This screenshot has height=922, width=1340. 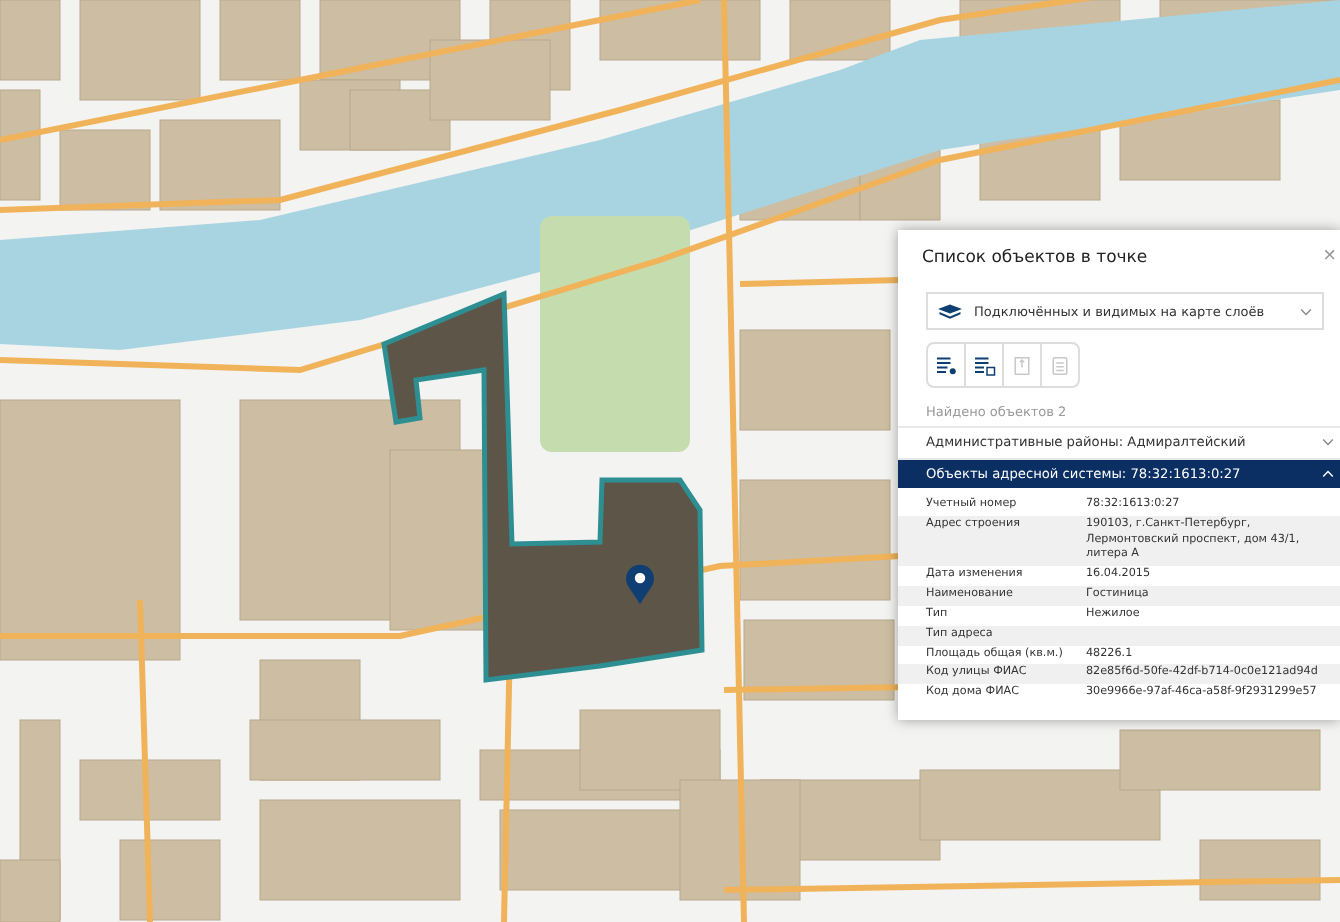 I want to click on selected-building, so click(x=543, y=486).